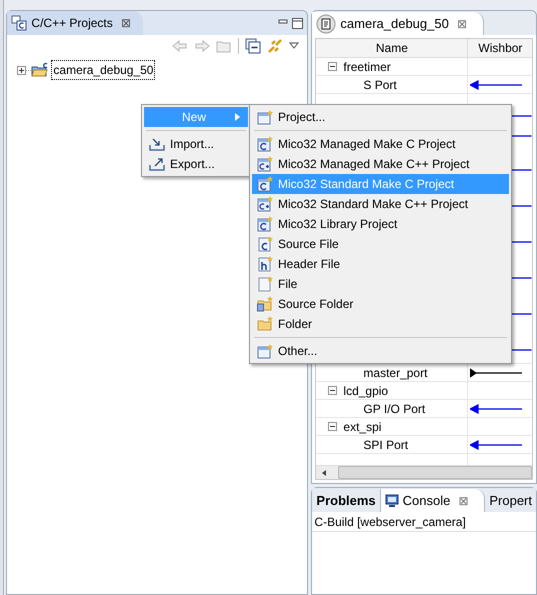 This screenshot has width=537, height=595. Describe the element at coordinates (362, 427) in the screenshot. I see `component-name: ext_spi` at that location.